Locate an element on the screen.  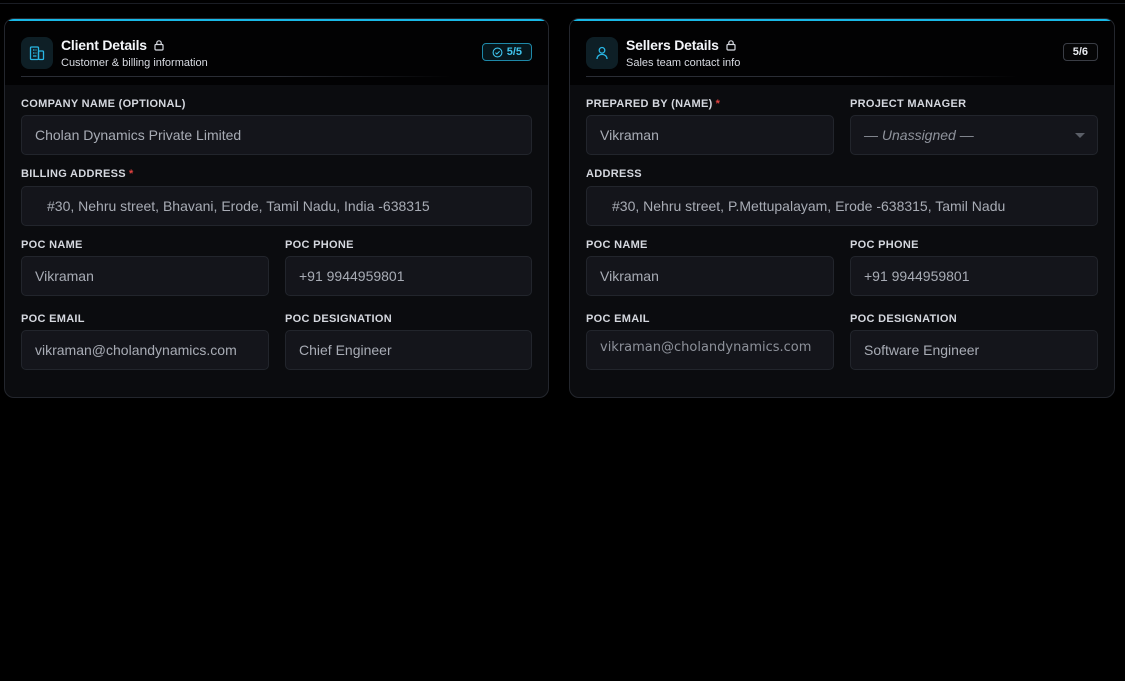
prepared-by-input: Vikraman is located at coordinates (710, 135).